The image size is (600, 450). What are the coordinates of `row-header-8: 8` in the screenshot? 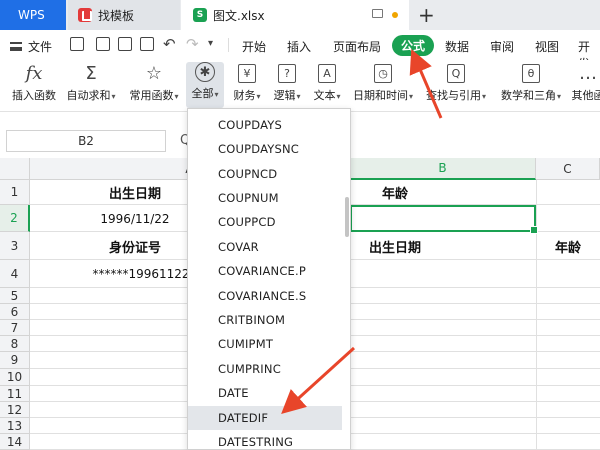 It's located at (15, 344).